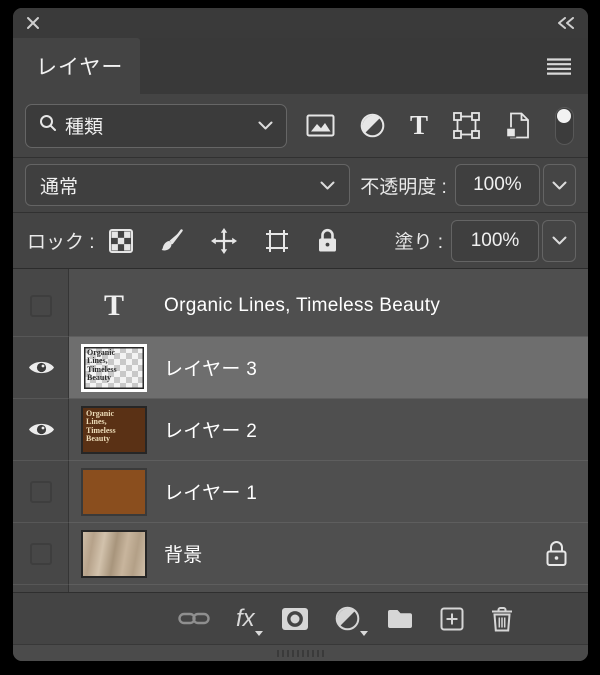  What do you see at coordinates (372, 125) in the screenshot?
I see `filter-adjustment-layers-icon` at bounding box center [372, 125].